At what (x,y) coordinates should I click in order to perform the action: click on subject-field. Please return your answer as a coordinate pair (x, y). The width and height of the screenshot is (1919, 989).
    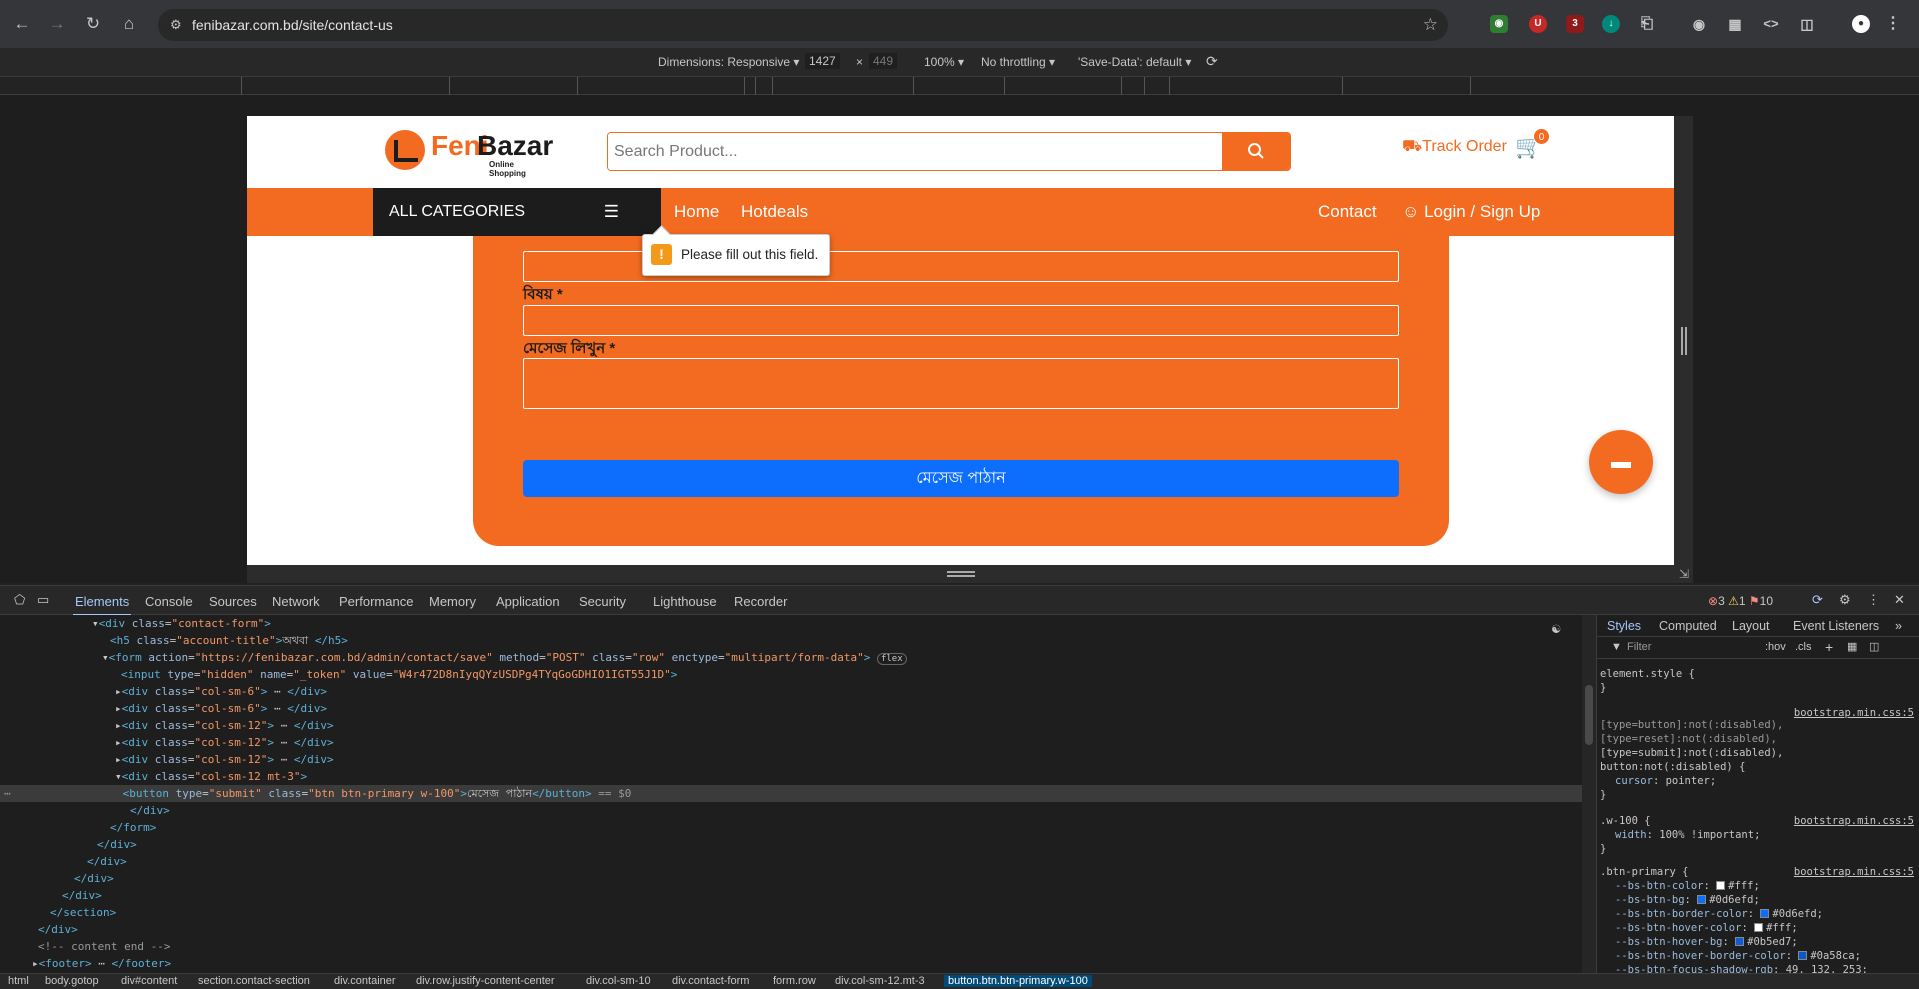
    Looking at the image, I should click on (961, 320).